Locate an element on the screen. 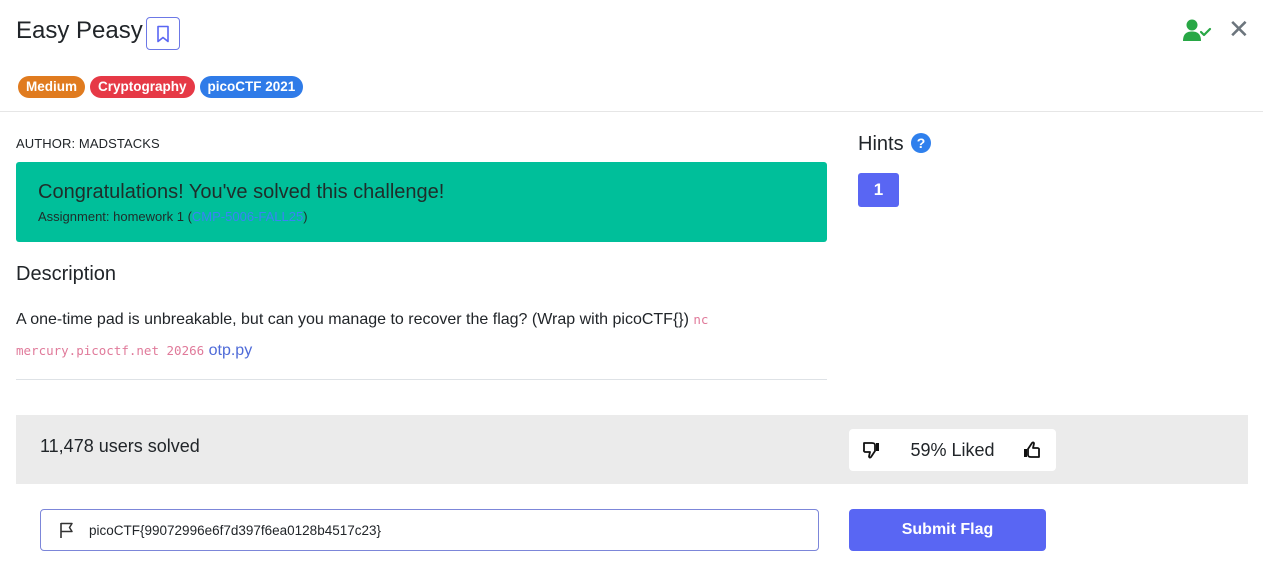 This screenshot has width=1263, height=586. code-host: mercury.picoctf.net 20266 is located at coordinates (110, 350).